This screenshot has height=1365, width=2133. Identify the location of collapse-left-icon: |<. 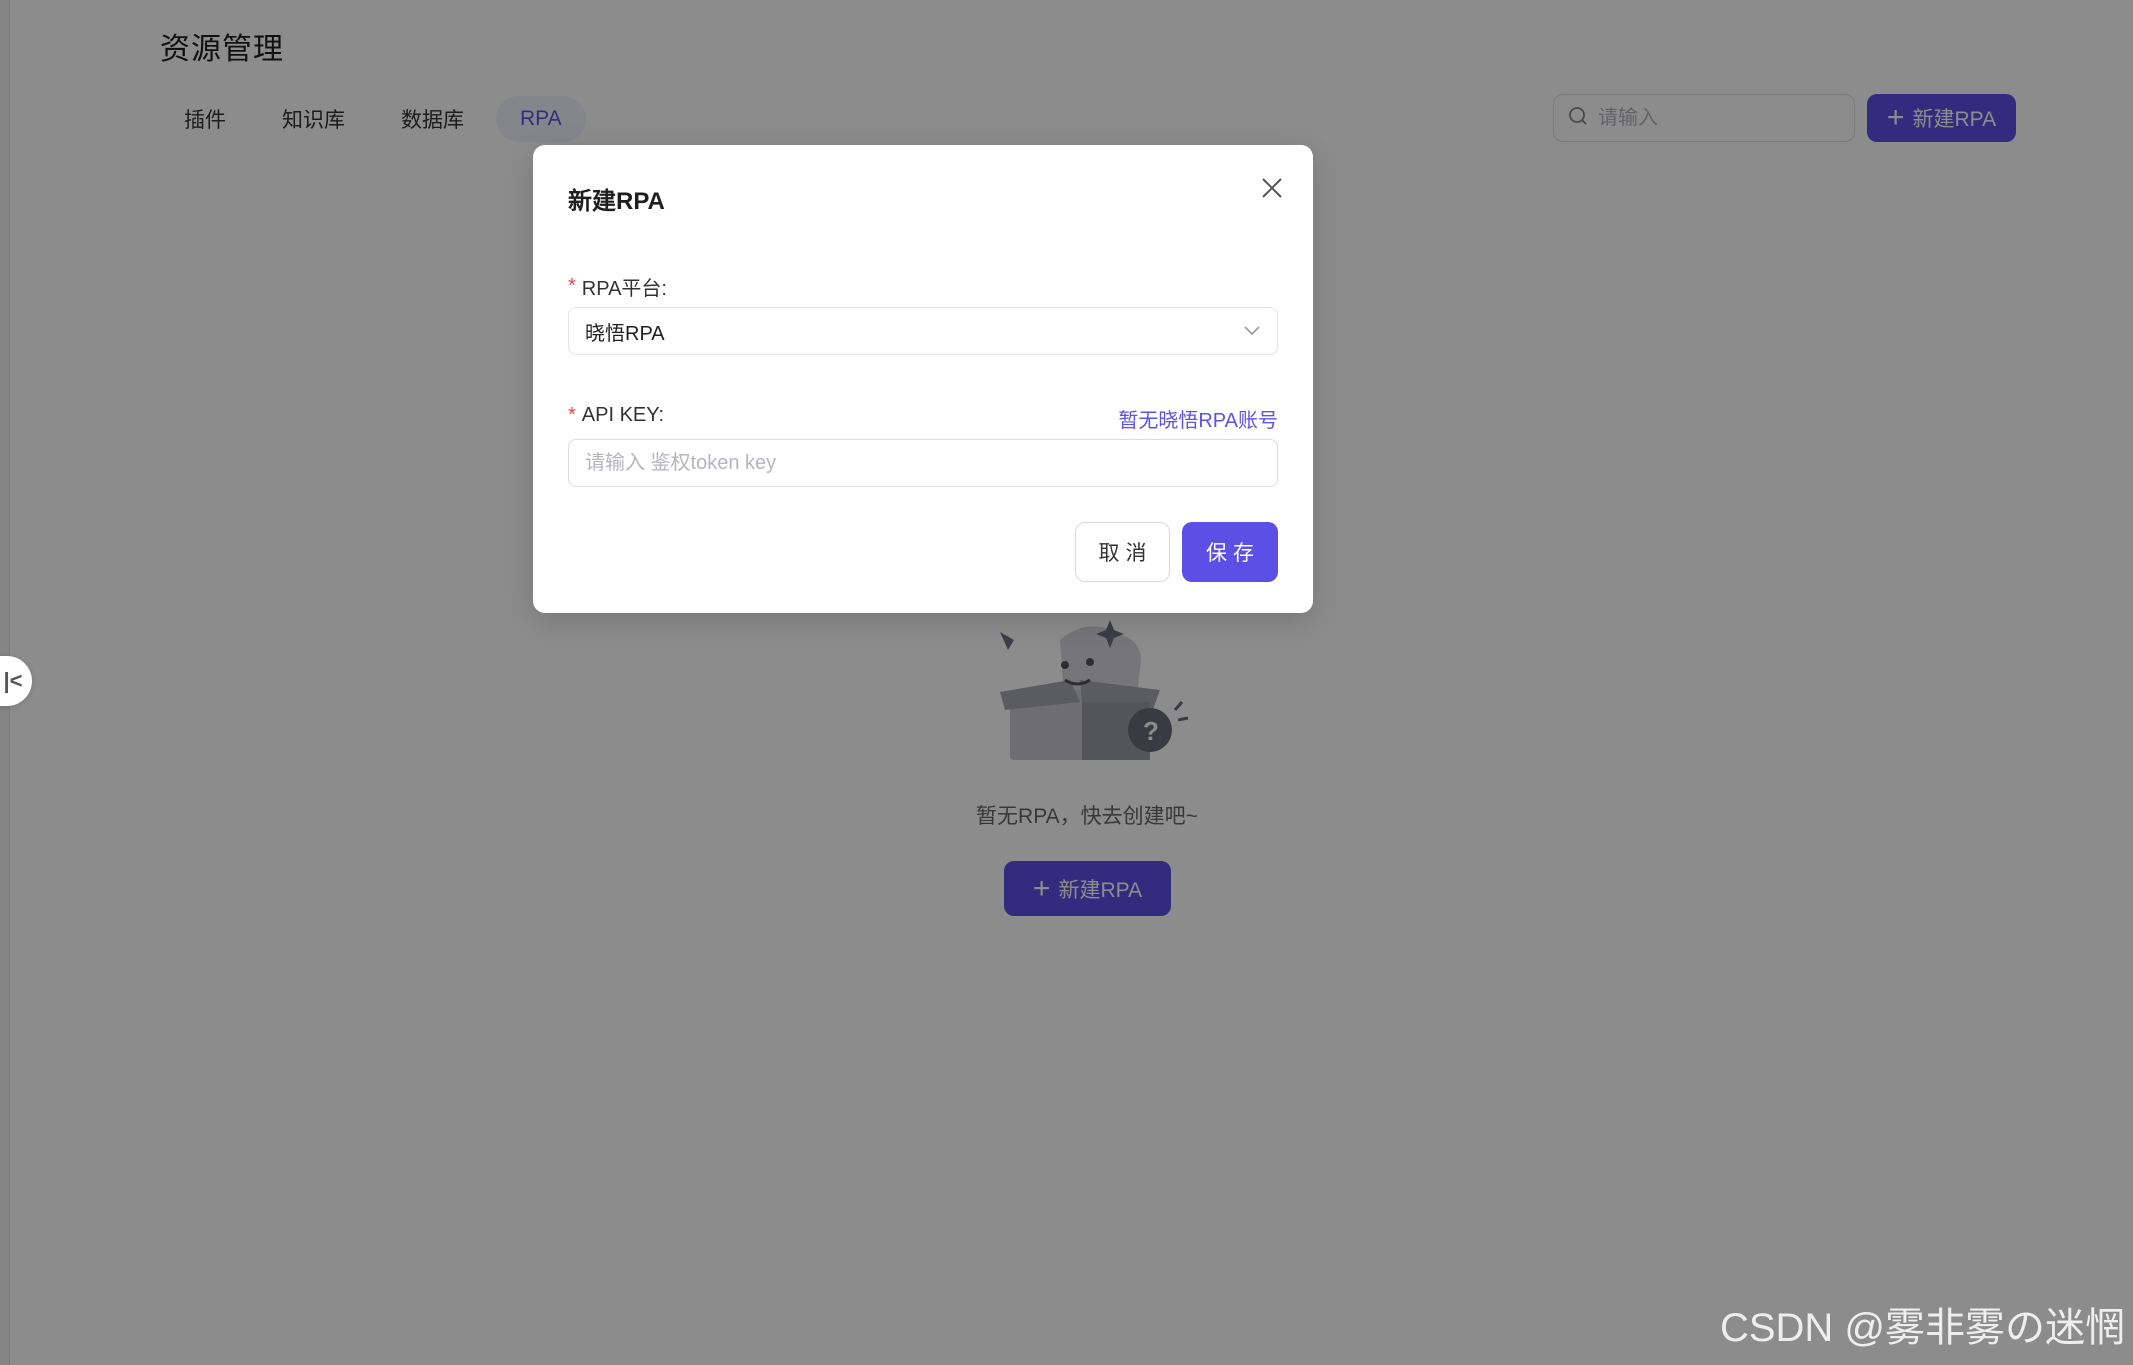
(13, 680).